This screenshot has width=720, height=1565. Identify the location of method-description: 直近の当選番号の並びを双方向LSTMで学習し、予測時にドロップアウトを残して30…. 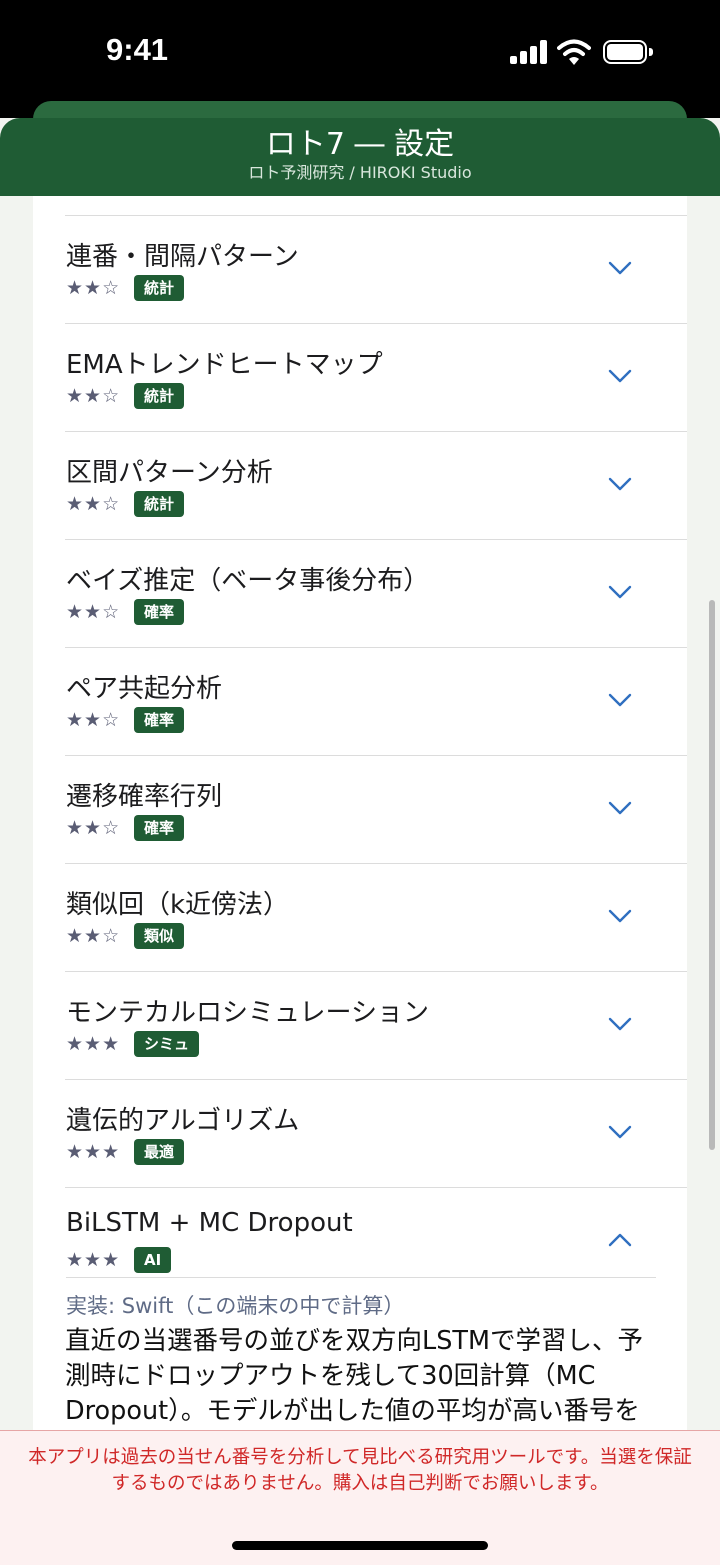
(354, 1381).